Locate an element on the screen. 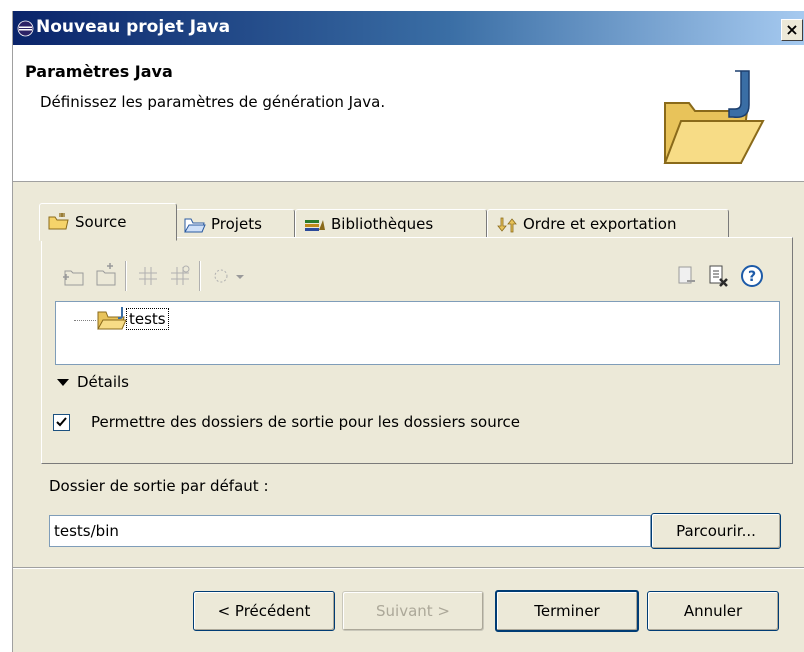  output-folder-input: tests/bin is located at coordinates (350, 531).